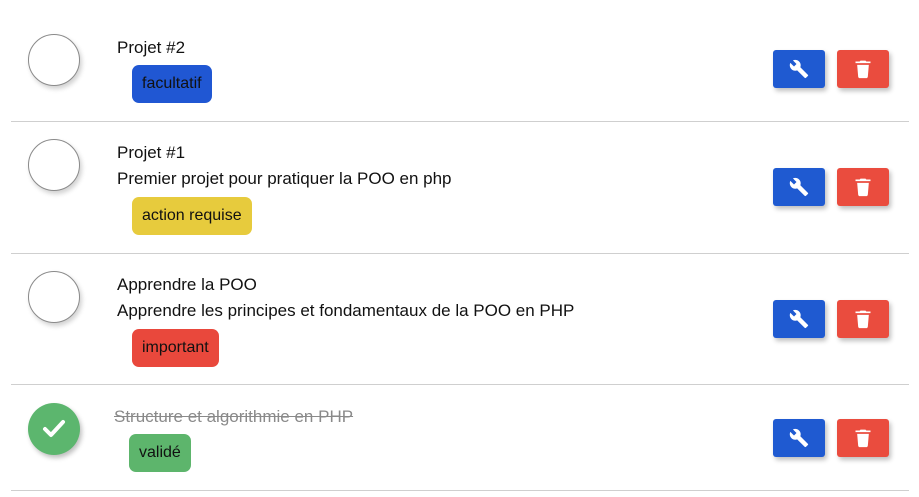 The image size is (919, 497). What do you see at coordinates (192, 216) in the screenshot?
I see `tag-badge: action requise` at bounding box center [192, 216].